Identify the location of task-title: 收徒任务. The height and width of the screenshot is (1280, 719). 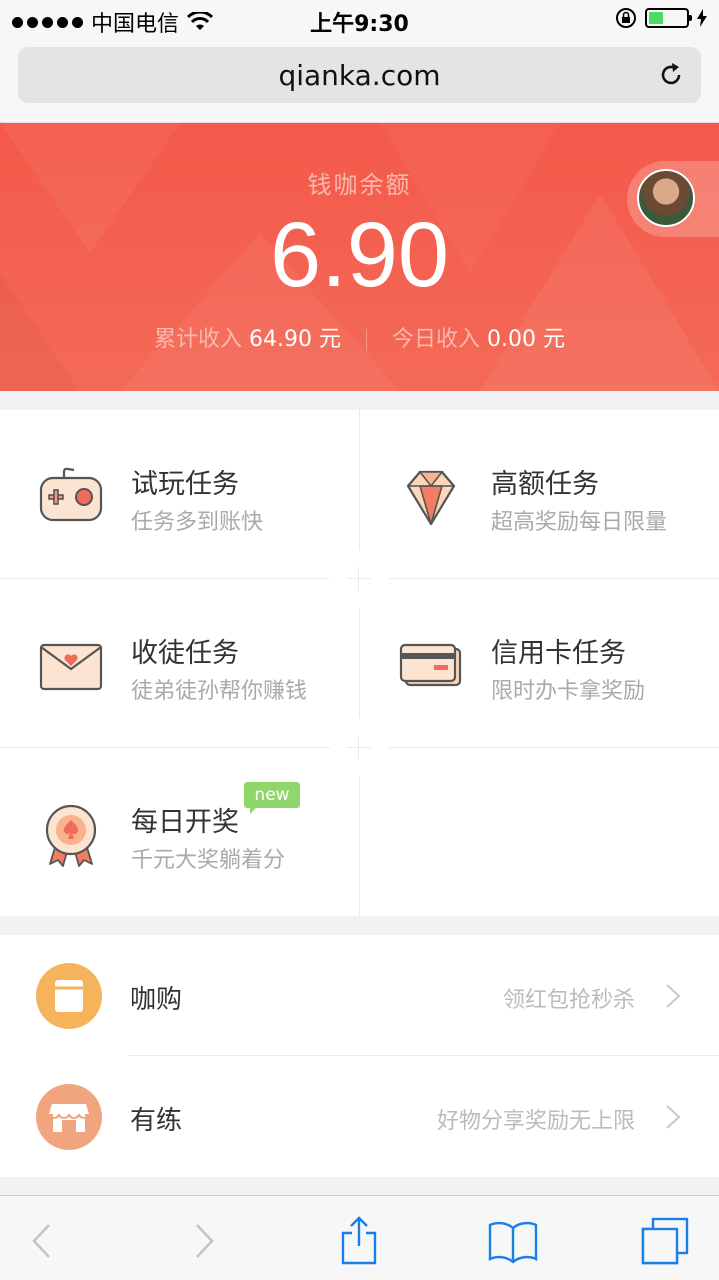
(185, 653).